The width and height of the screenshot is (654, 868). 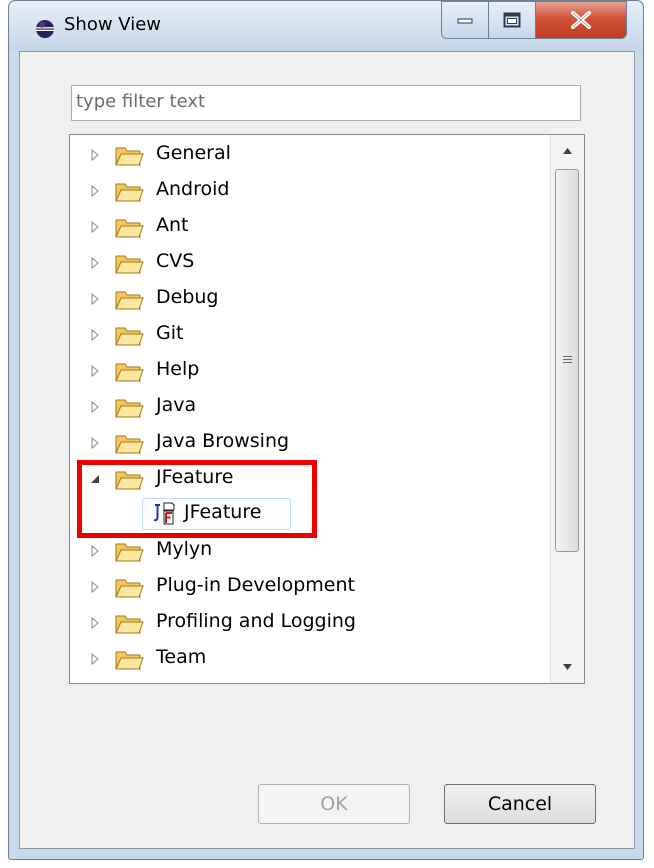 What do you see at coordinates (193, 189) in the screenshot?
I see `tree-item-label: Android` at bounding box center [193, 189].